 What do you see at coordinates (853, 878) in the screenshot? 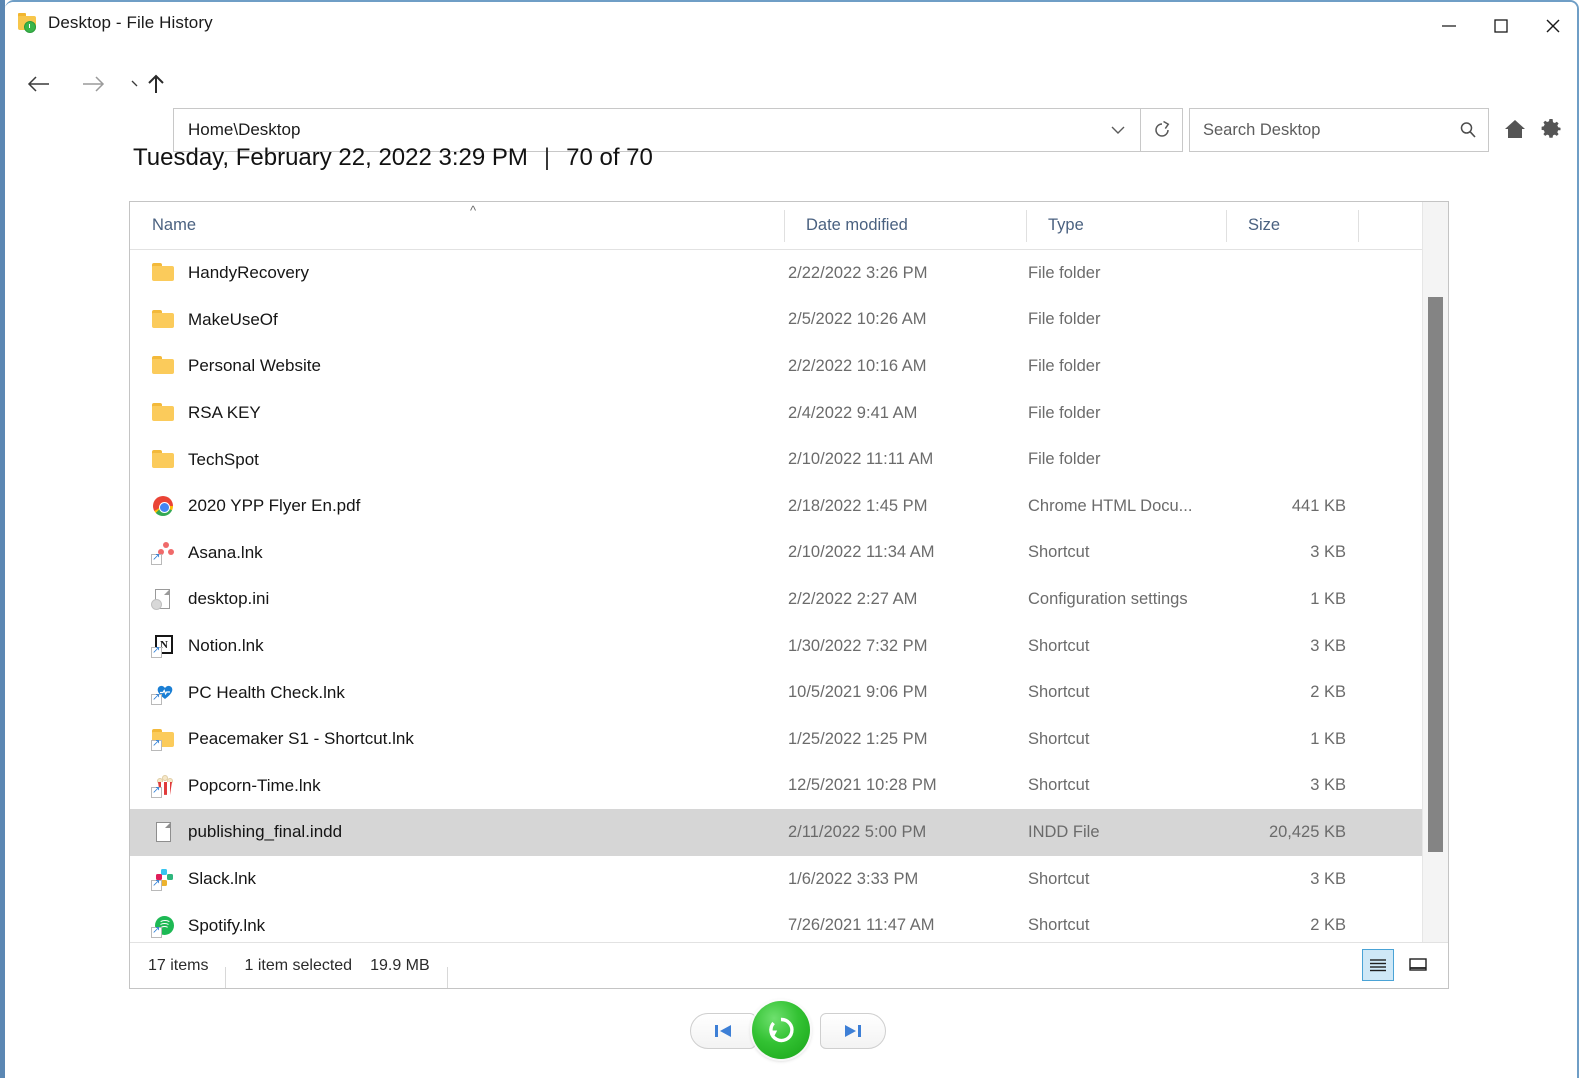
I see `date-modified-cell: 1/6/2022 3:33 PM` at bounding box center [853, 878].